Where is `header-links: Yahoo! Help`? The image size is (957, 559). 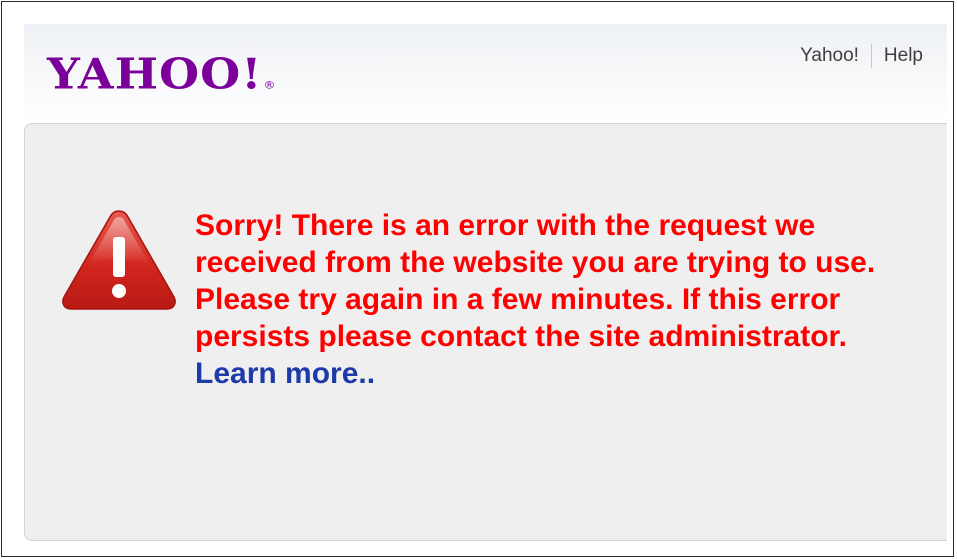 header-links: Yahoo! Help is located at coordinates (861, 56).